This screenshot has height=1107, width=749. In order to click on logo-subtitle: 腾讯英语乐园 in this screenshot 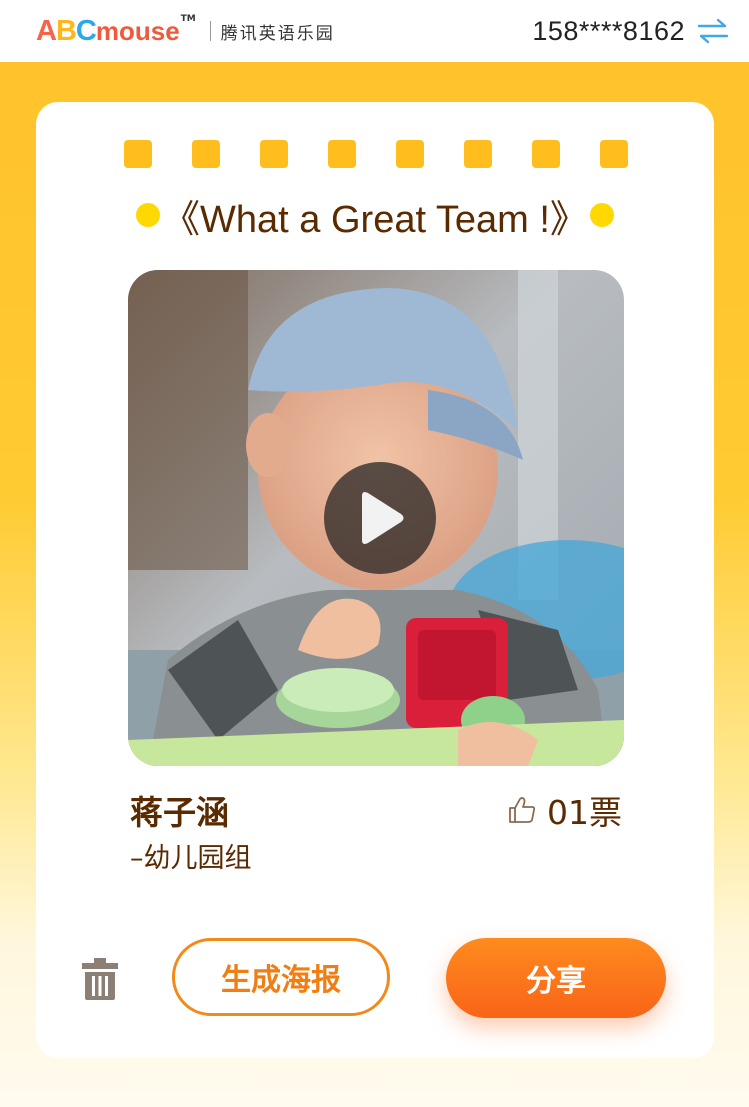, I will do `click(277, 33)`.